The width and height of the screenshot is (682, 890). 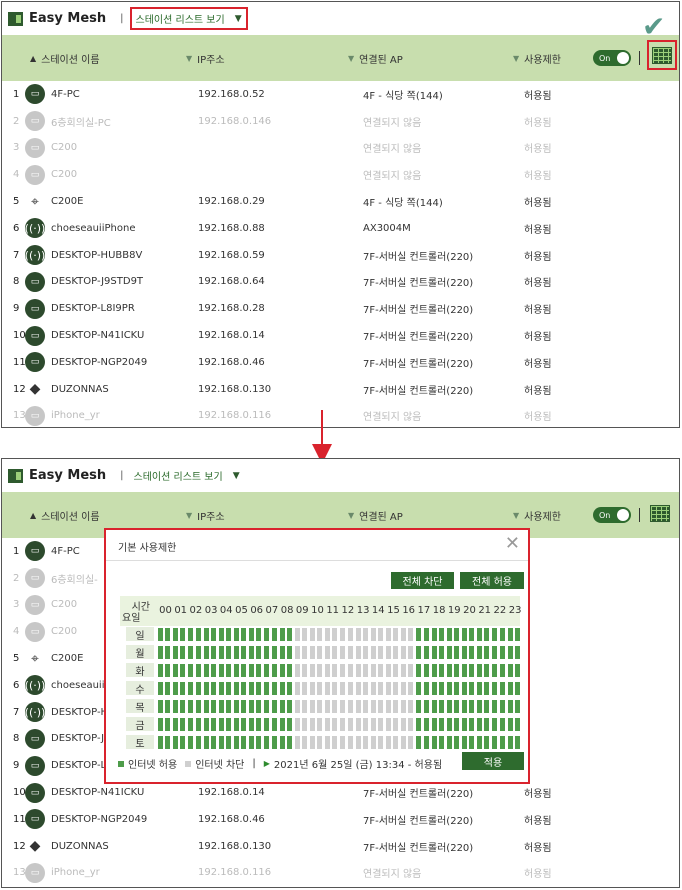 I want to click on col-ip: ▼ IP주소, so click(x=205, y=58).